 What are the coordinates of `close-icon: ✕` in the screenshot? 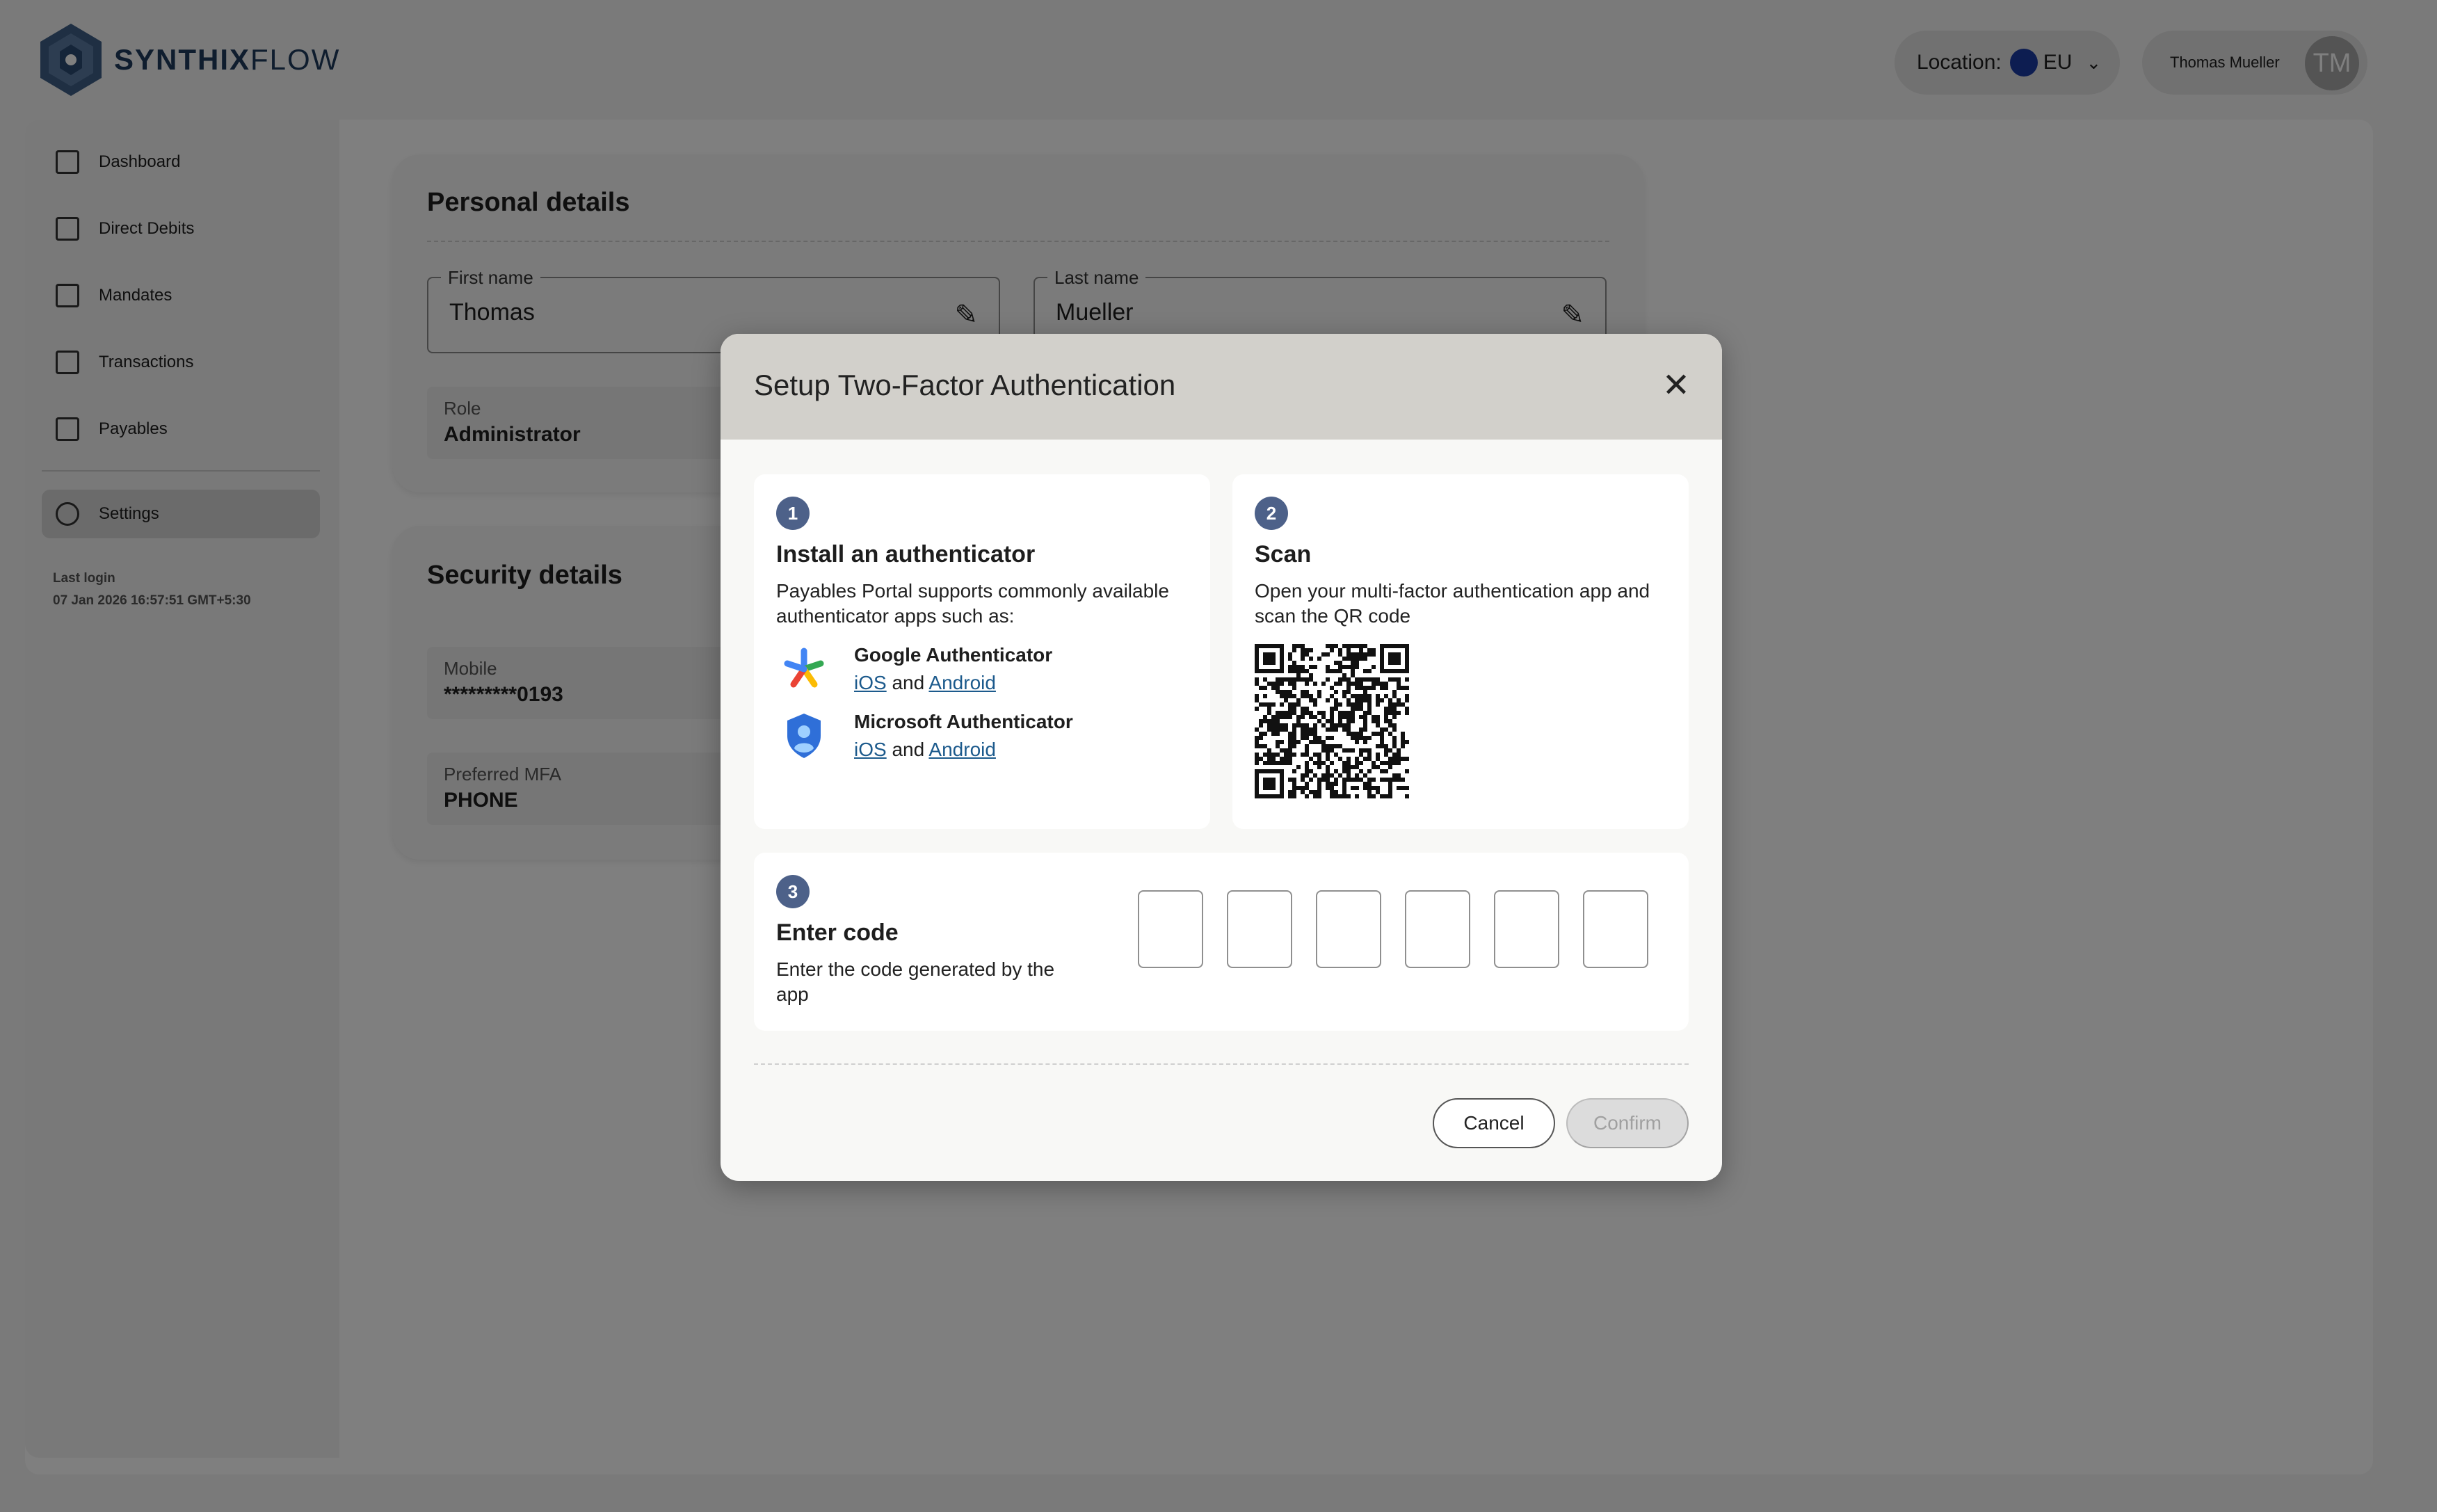 It's located at (1676, 386).